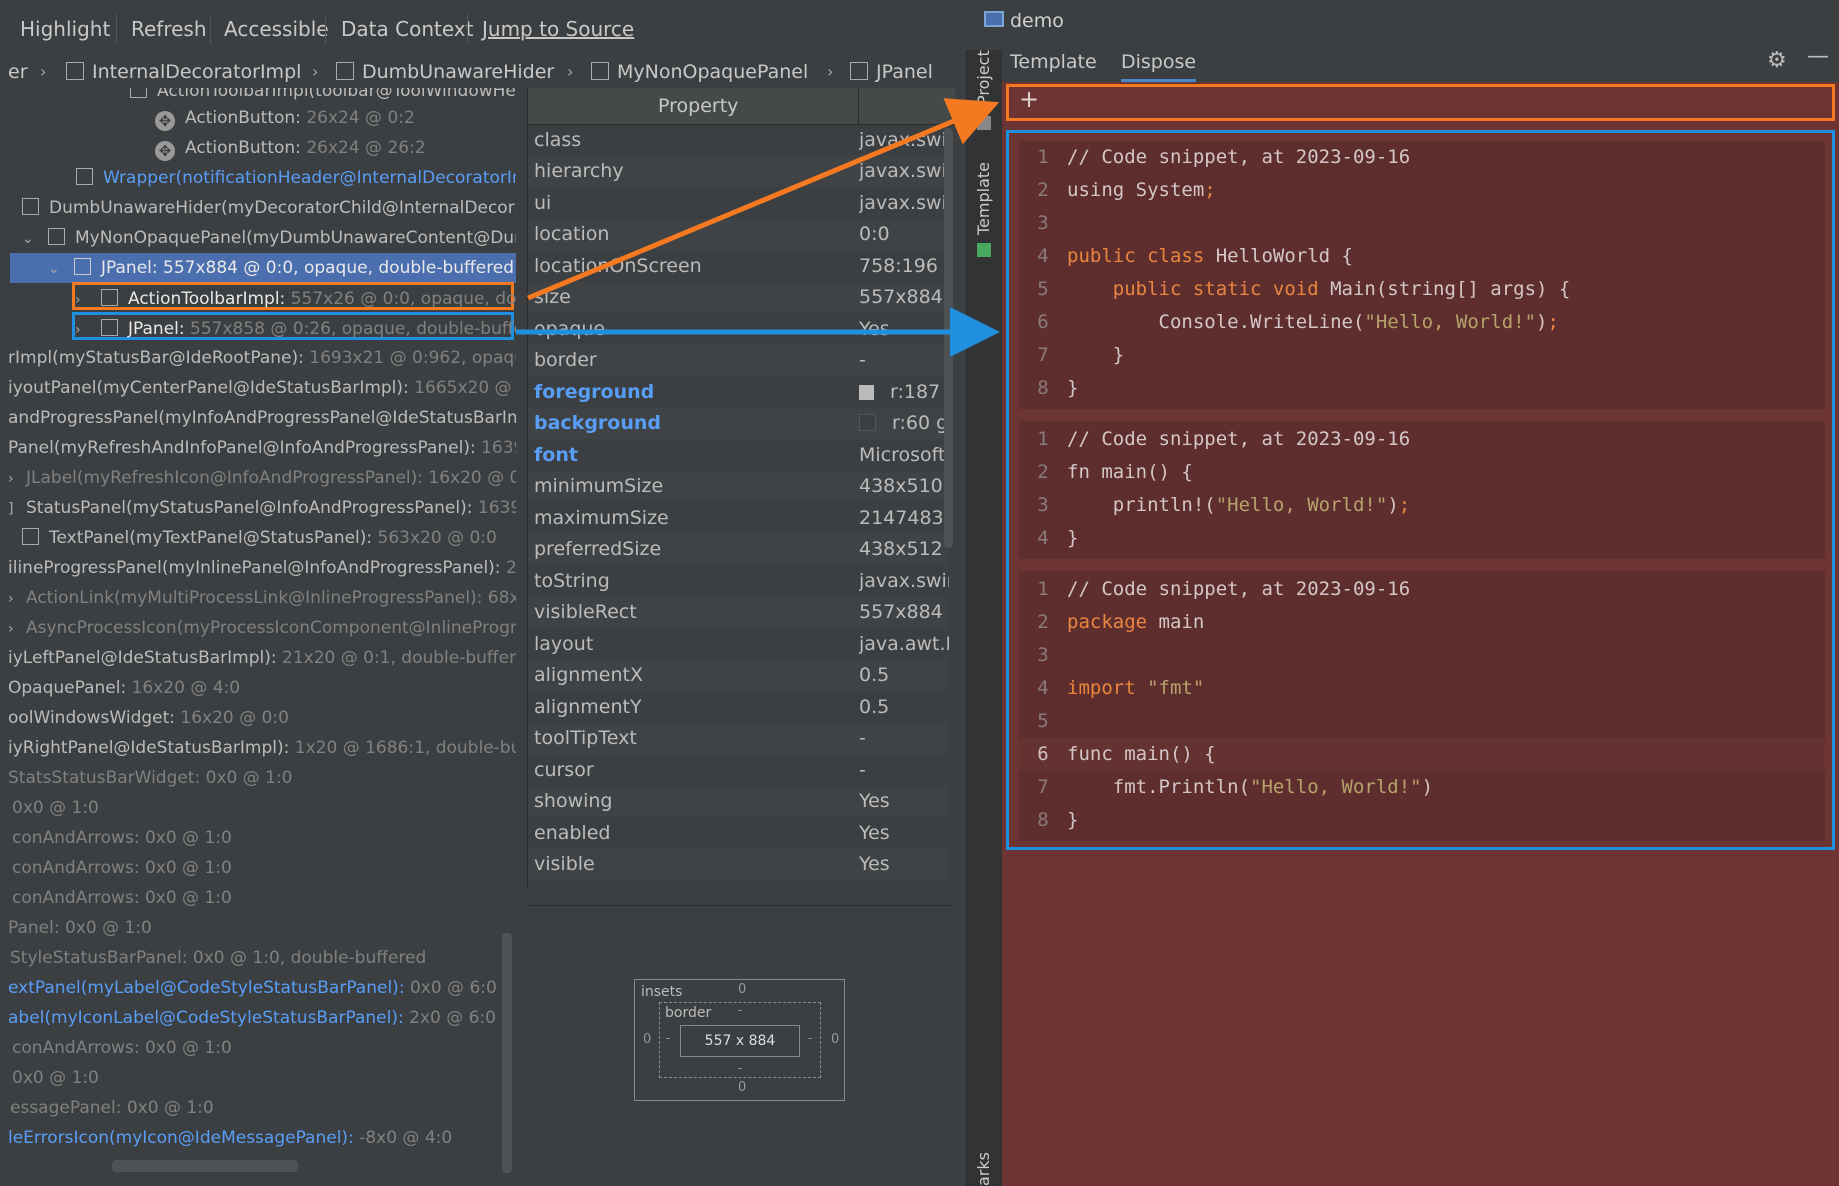 The height and width of the screenshot is (1186, 1839). Describe the element at coordinates (983, 198) in the screenshot. I see `template-tab: Template` at that location.